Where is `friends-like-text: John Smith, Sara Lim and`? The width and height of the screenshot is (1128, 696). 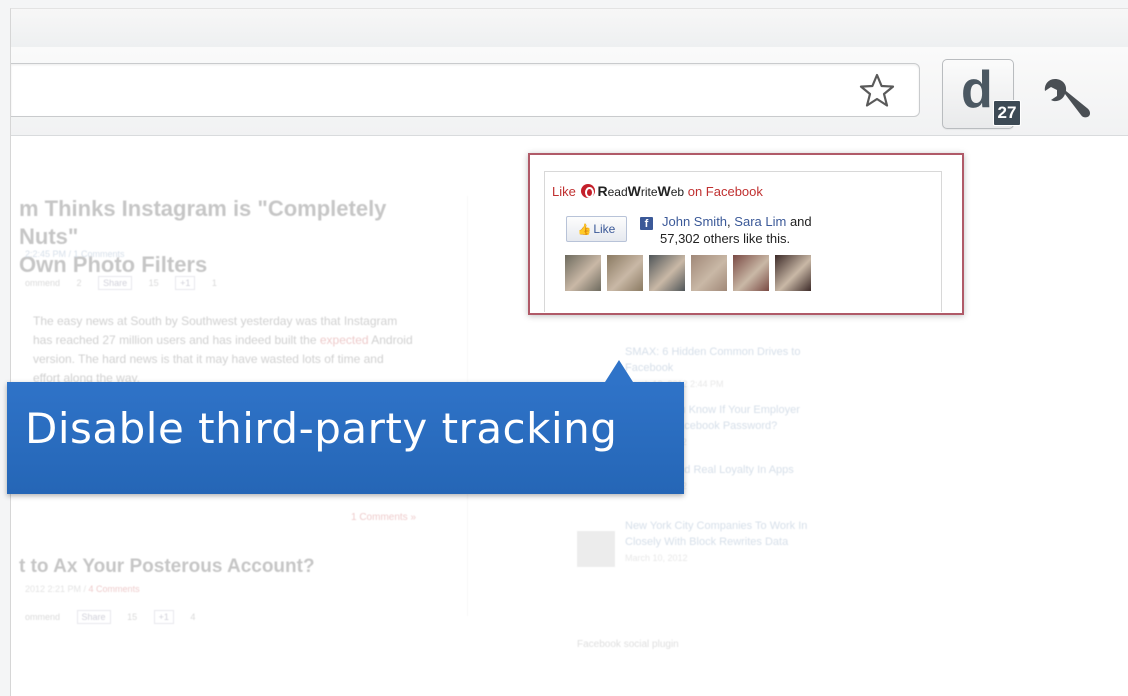 friends-like-text: John Smith, Sara Lim and is located at coordinates (737, 221).